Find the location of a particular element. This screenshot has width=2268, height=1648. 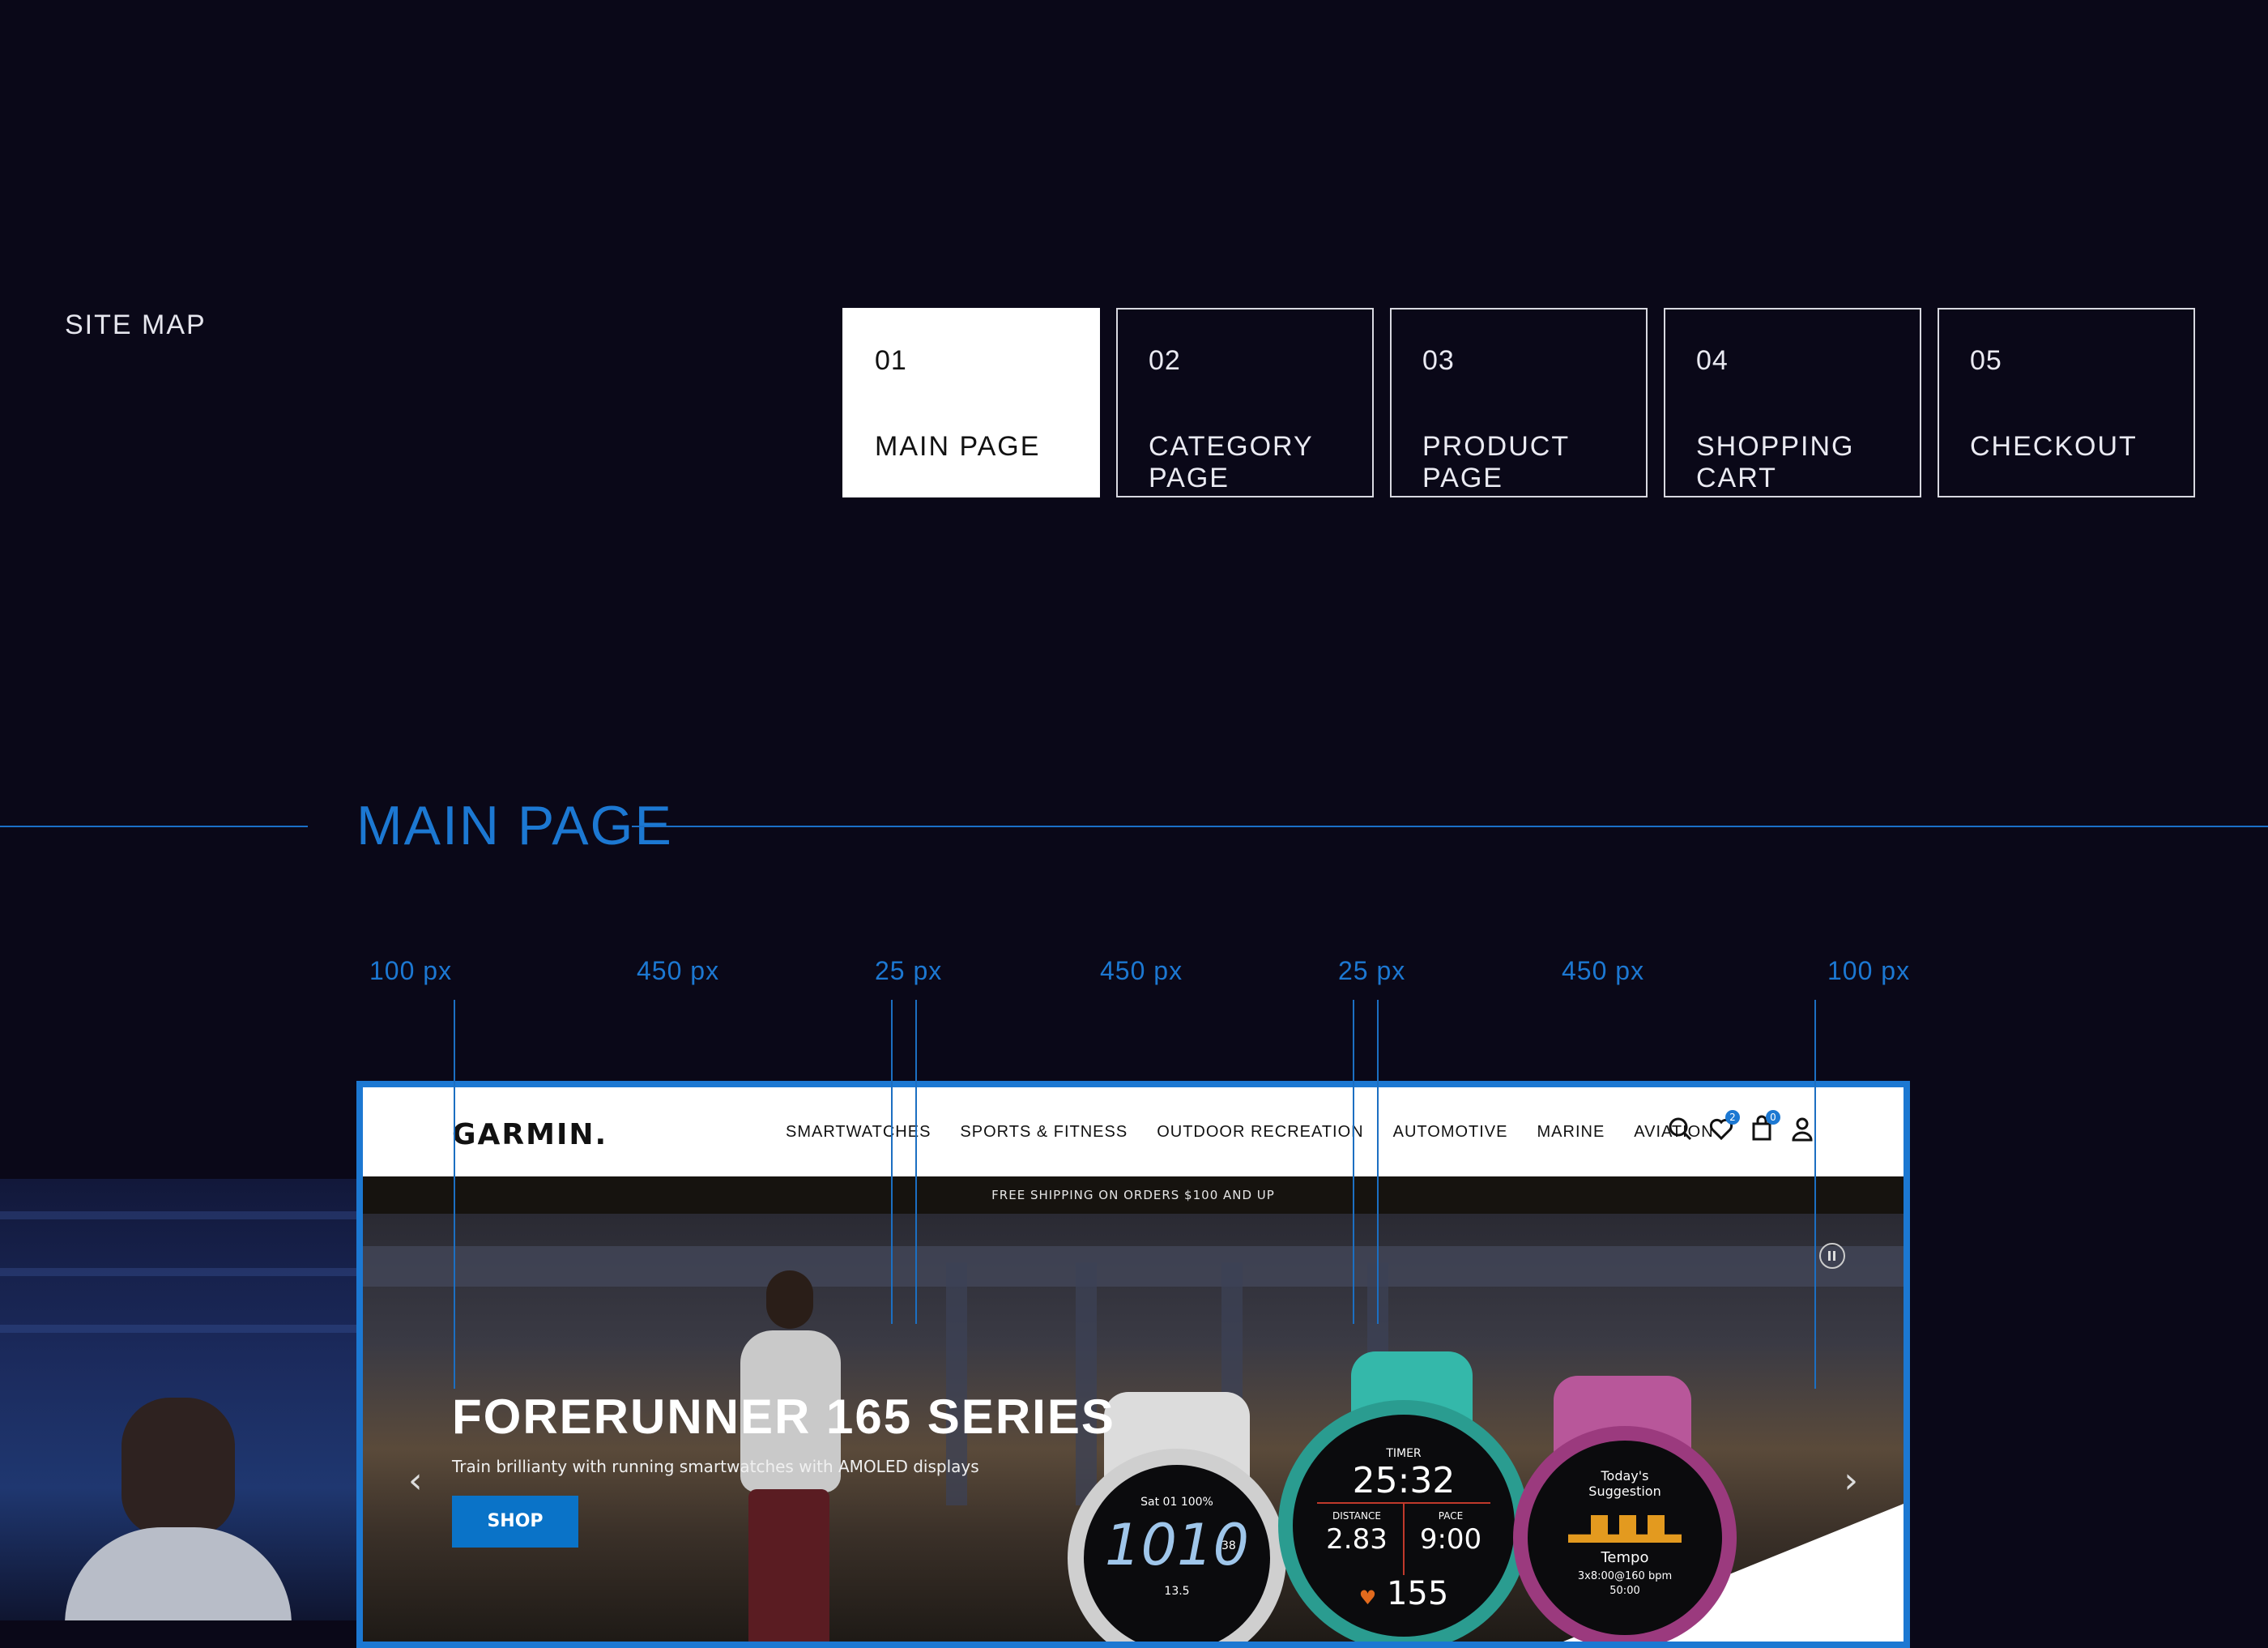

tab-main-page: 01 MAIN PAGE is located at coordinates (971, 402).